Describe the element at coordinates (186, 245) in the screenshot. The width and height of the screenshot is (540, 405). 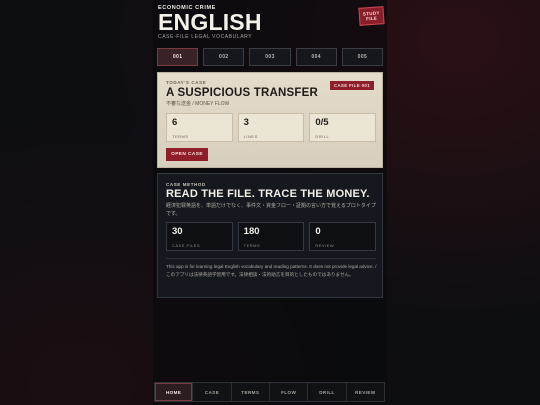
I see `stat-case-files-label: CASE FILES` at that location.